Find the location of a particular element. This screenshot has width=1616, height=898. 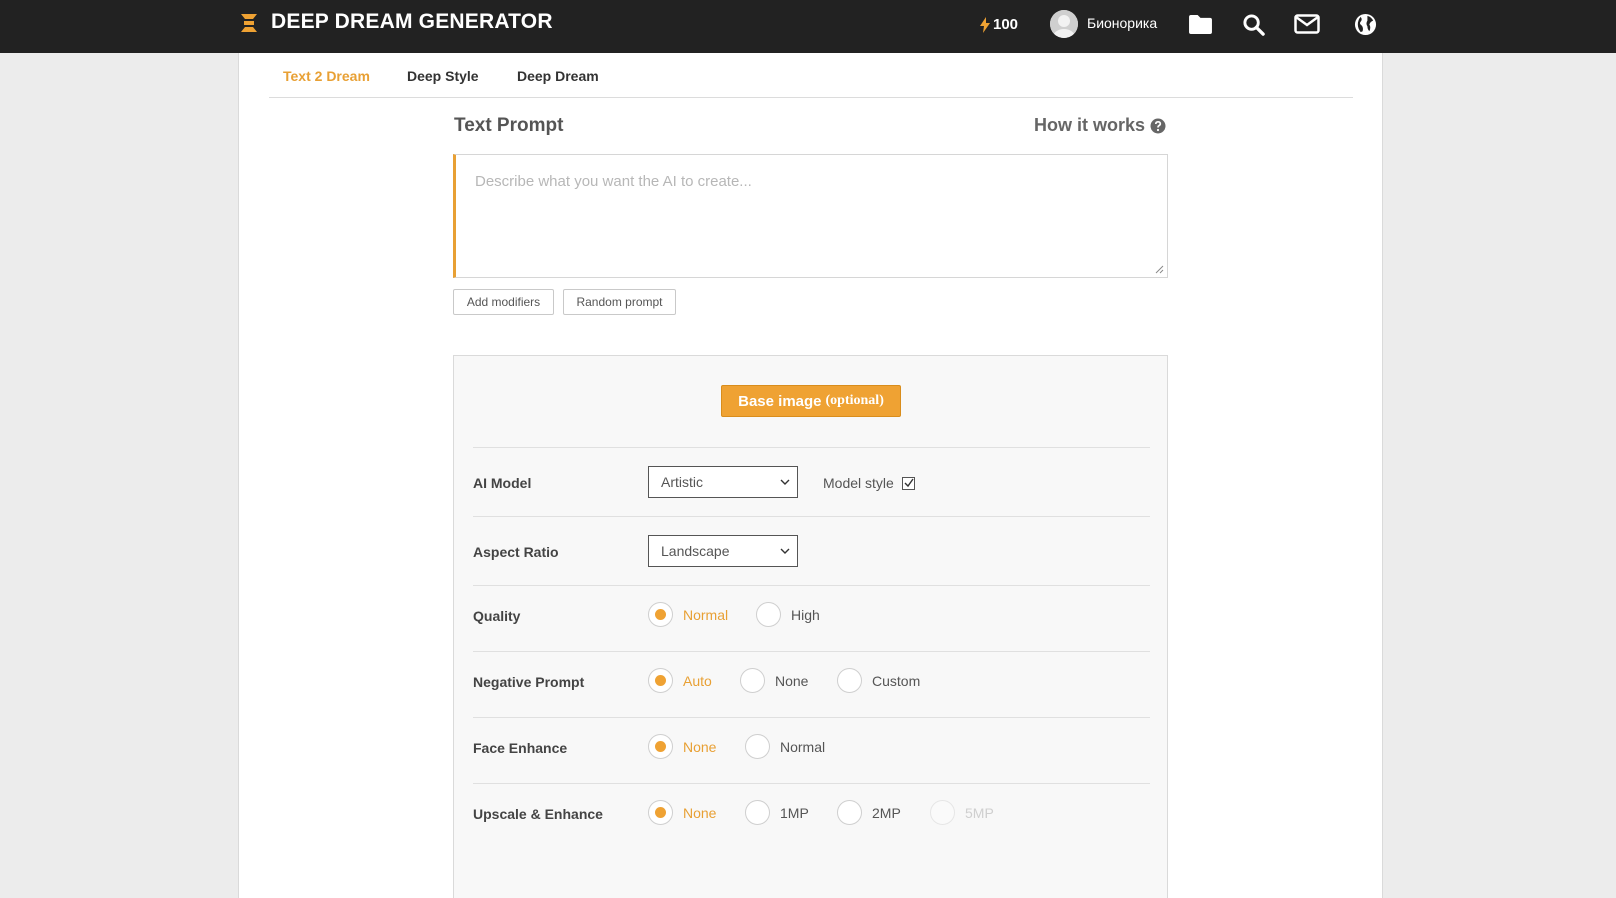

username: Бионорика is located at coordinates (1122, 23).